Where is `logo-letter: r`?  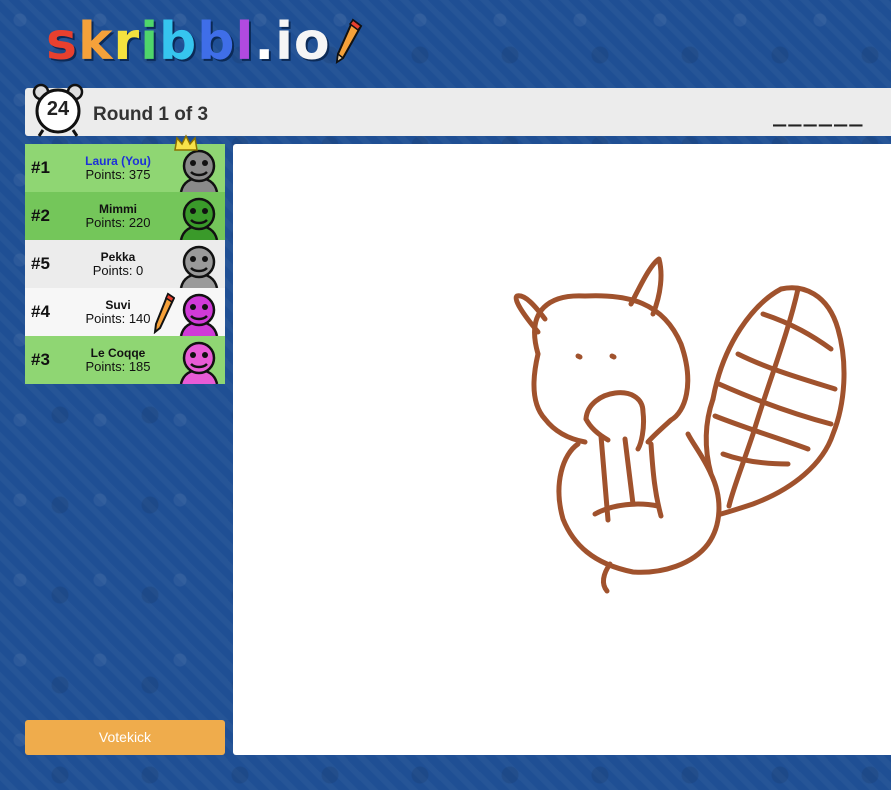
logo-letter: r is located at coordinates (127, 42).